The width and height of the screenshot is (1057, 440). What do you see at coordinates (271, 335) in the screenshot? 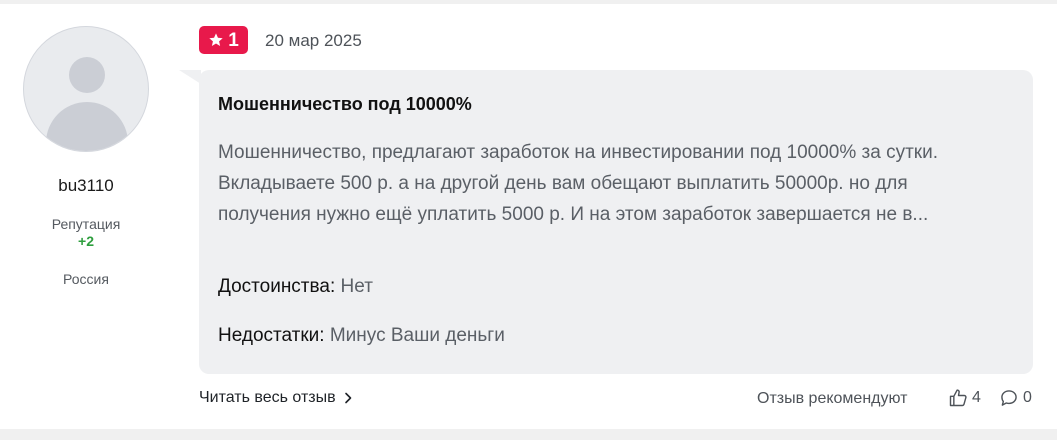
I see `cons-label: Недостатки:` at bounding box center [271, 335].